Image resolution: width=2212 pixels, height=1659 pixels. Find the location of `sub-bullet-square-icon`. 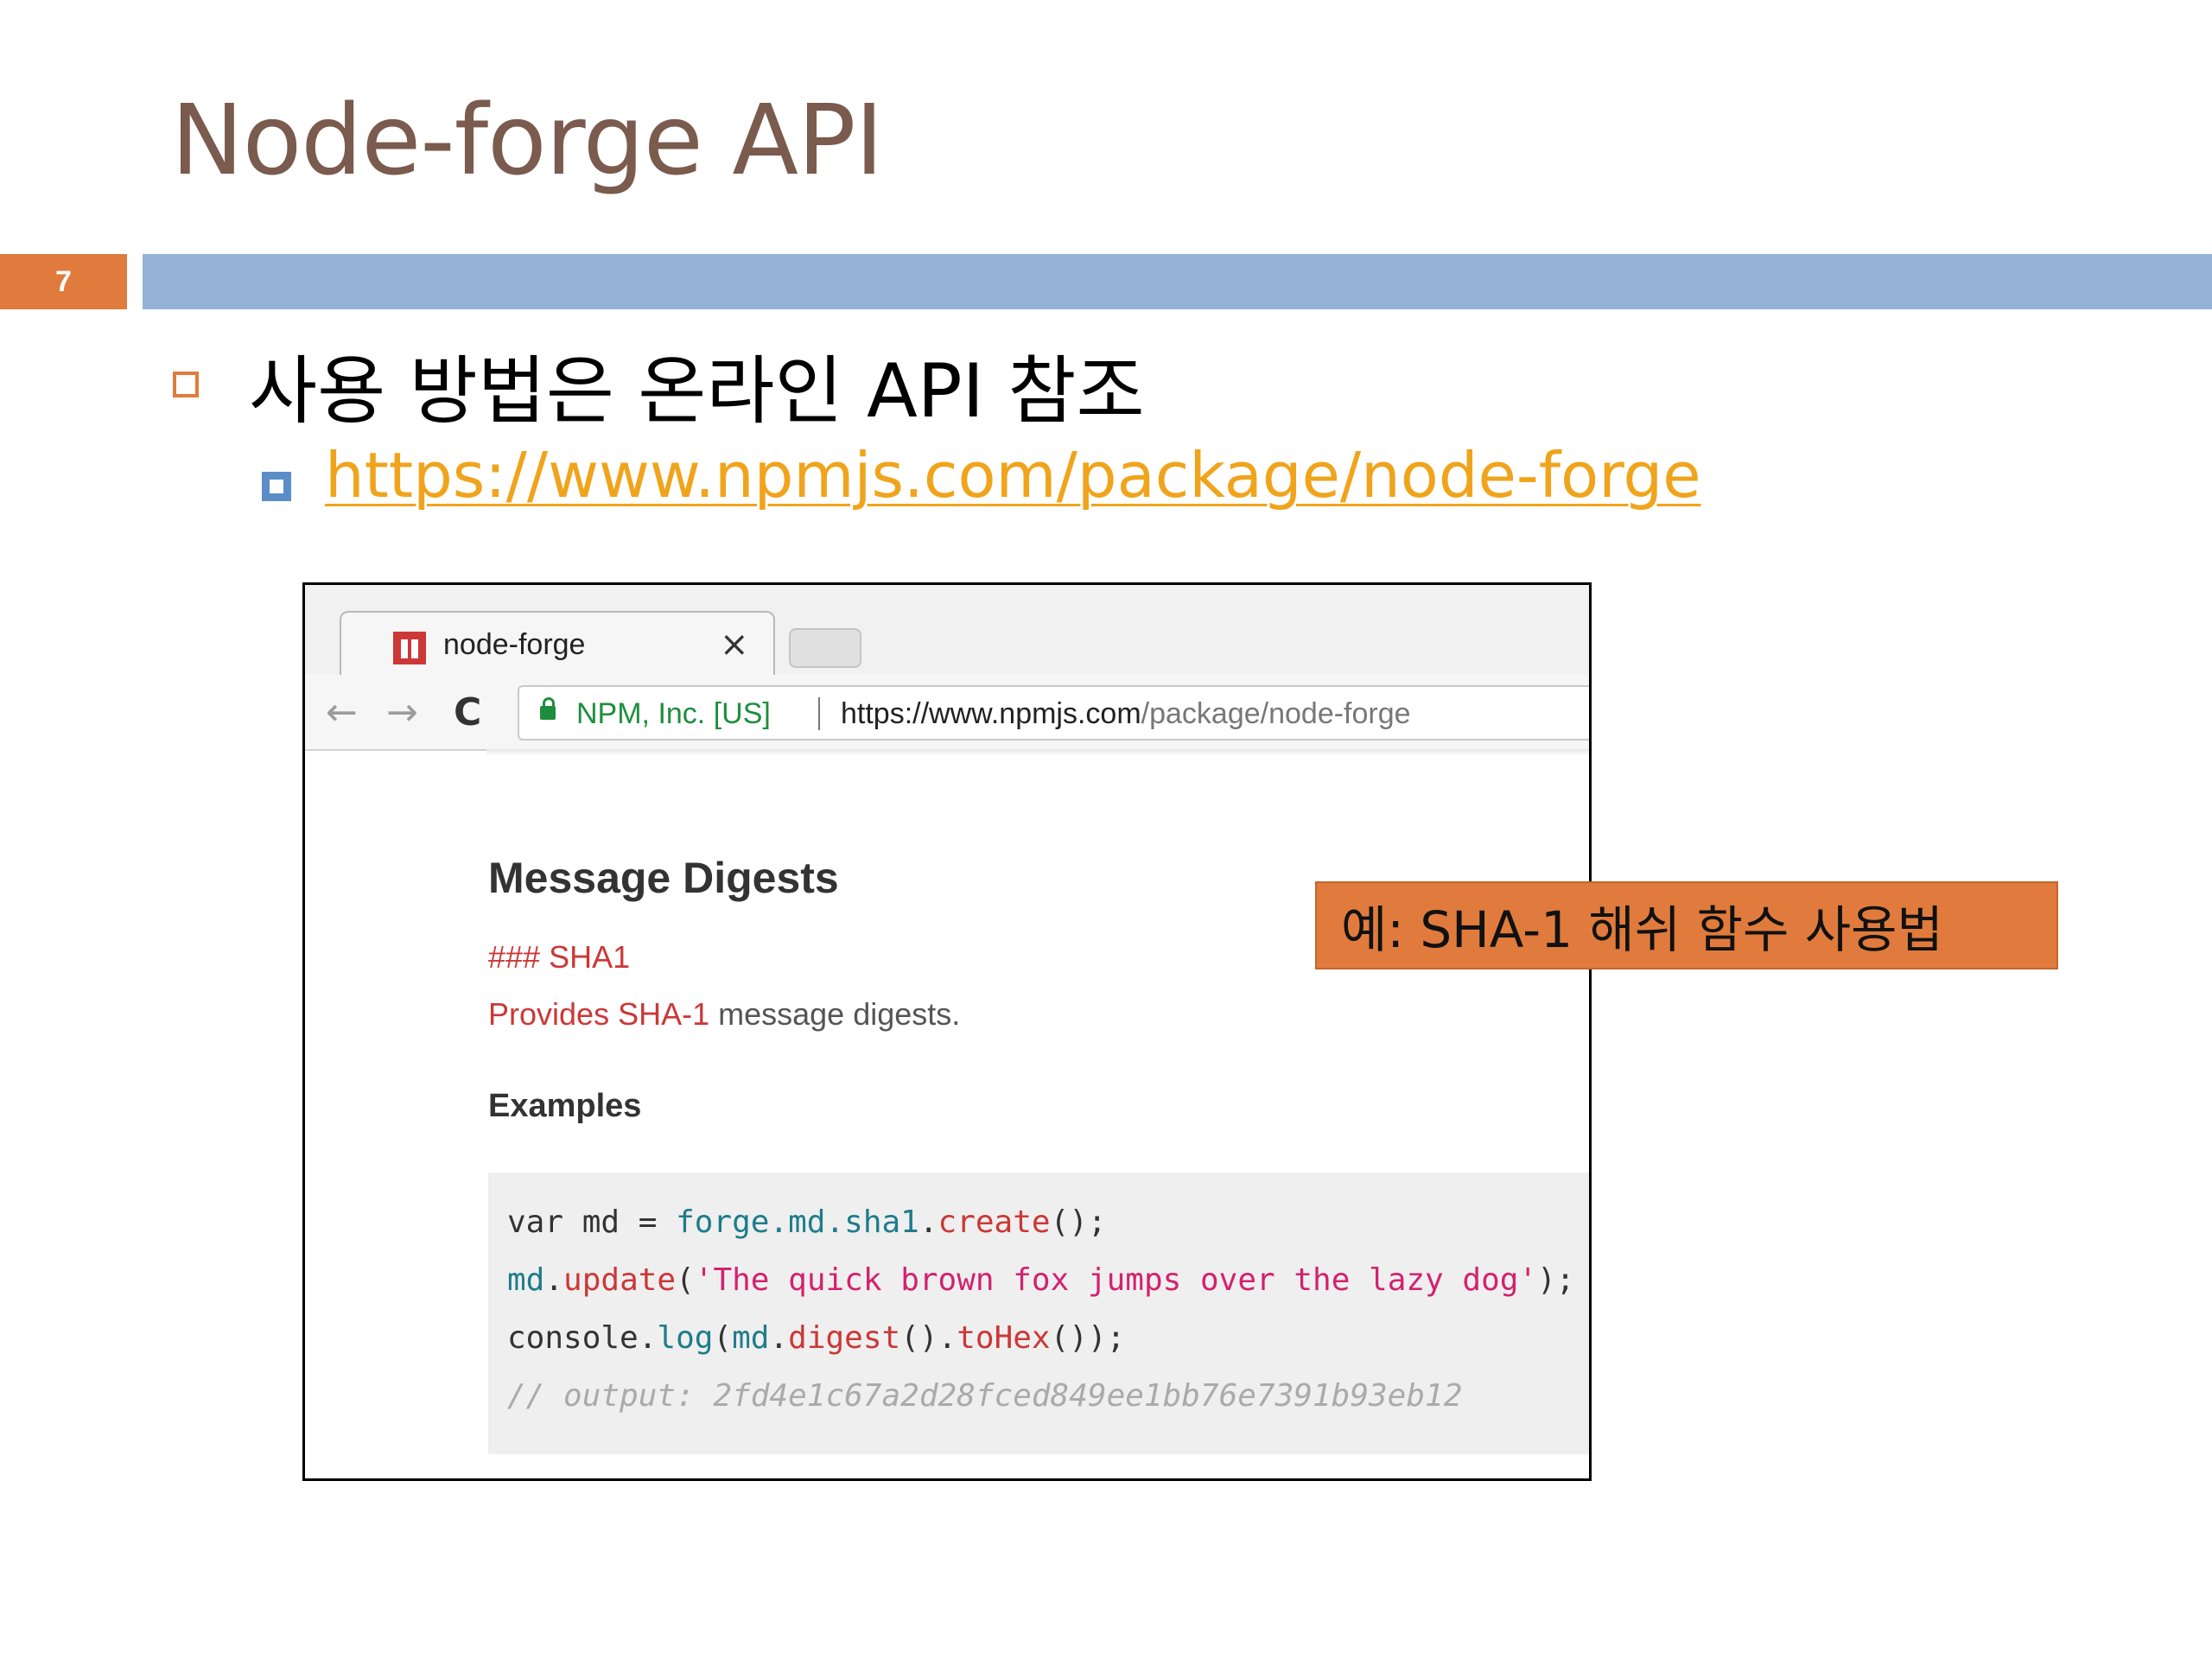

sub-bullet-square-icon is located at coordinates (276, 486).